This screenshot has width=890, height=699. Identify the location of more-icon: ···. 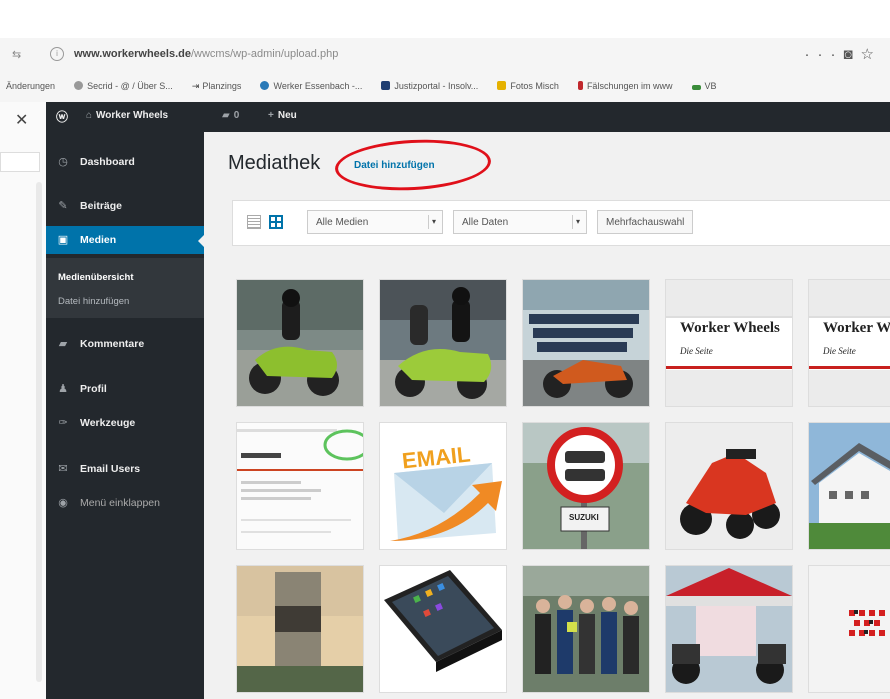
(823, 54).